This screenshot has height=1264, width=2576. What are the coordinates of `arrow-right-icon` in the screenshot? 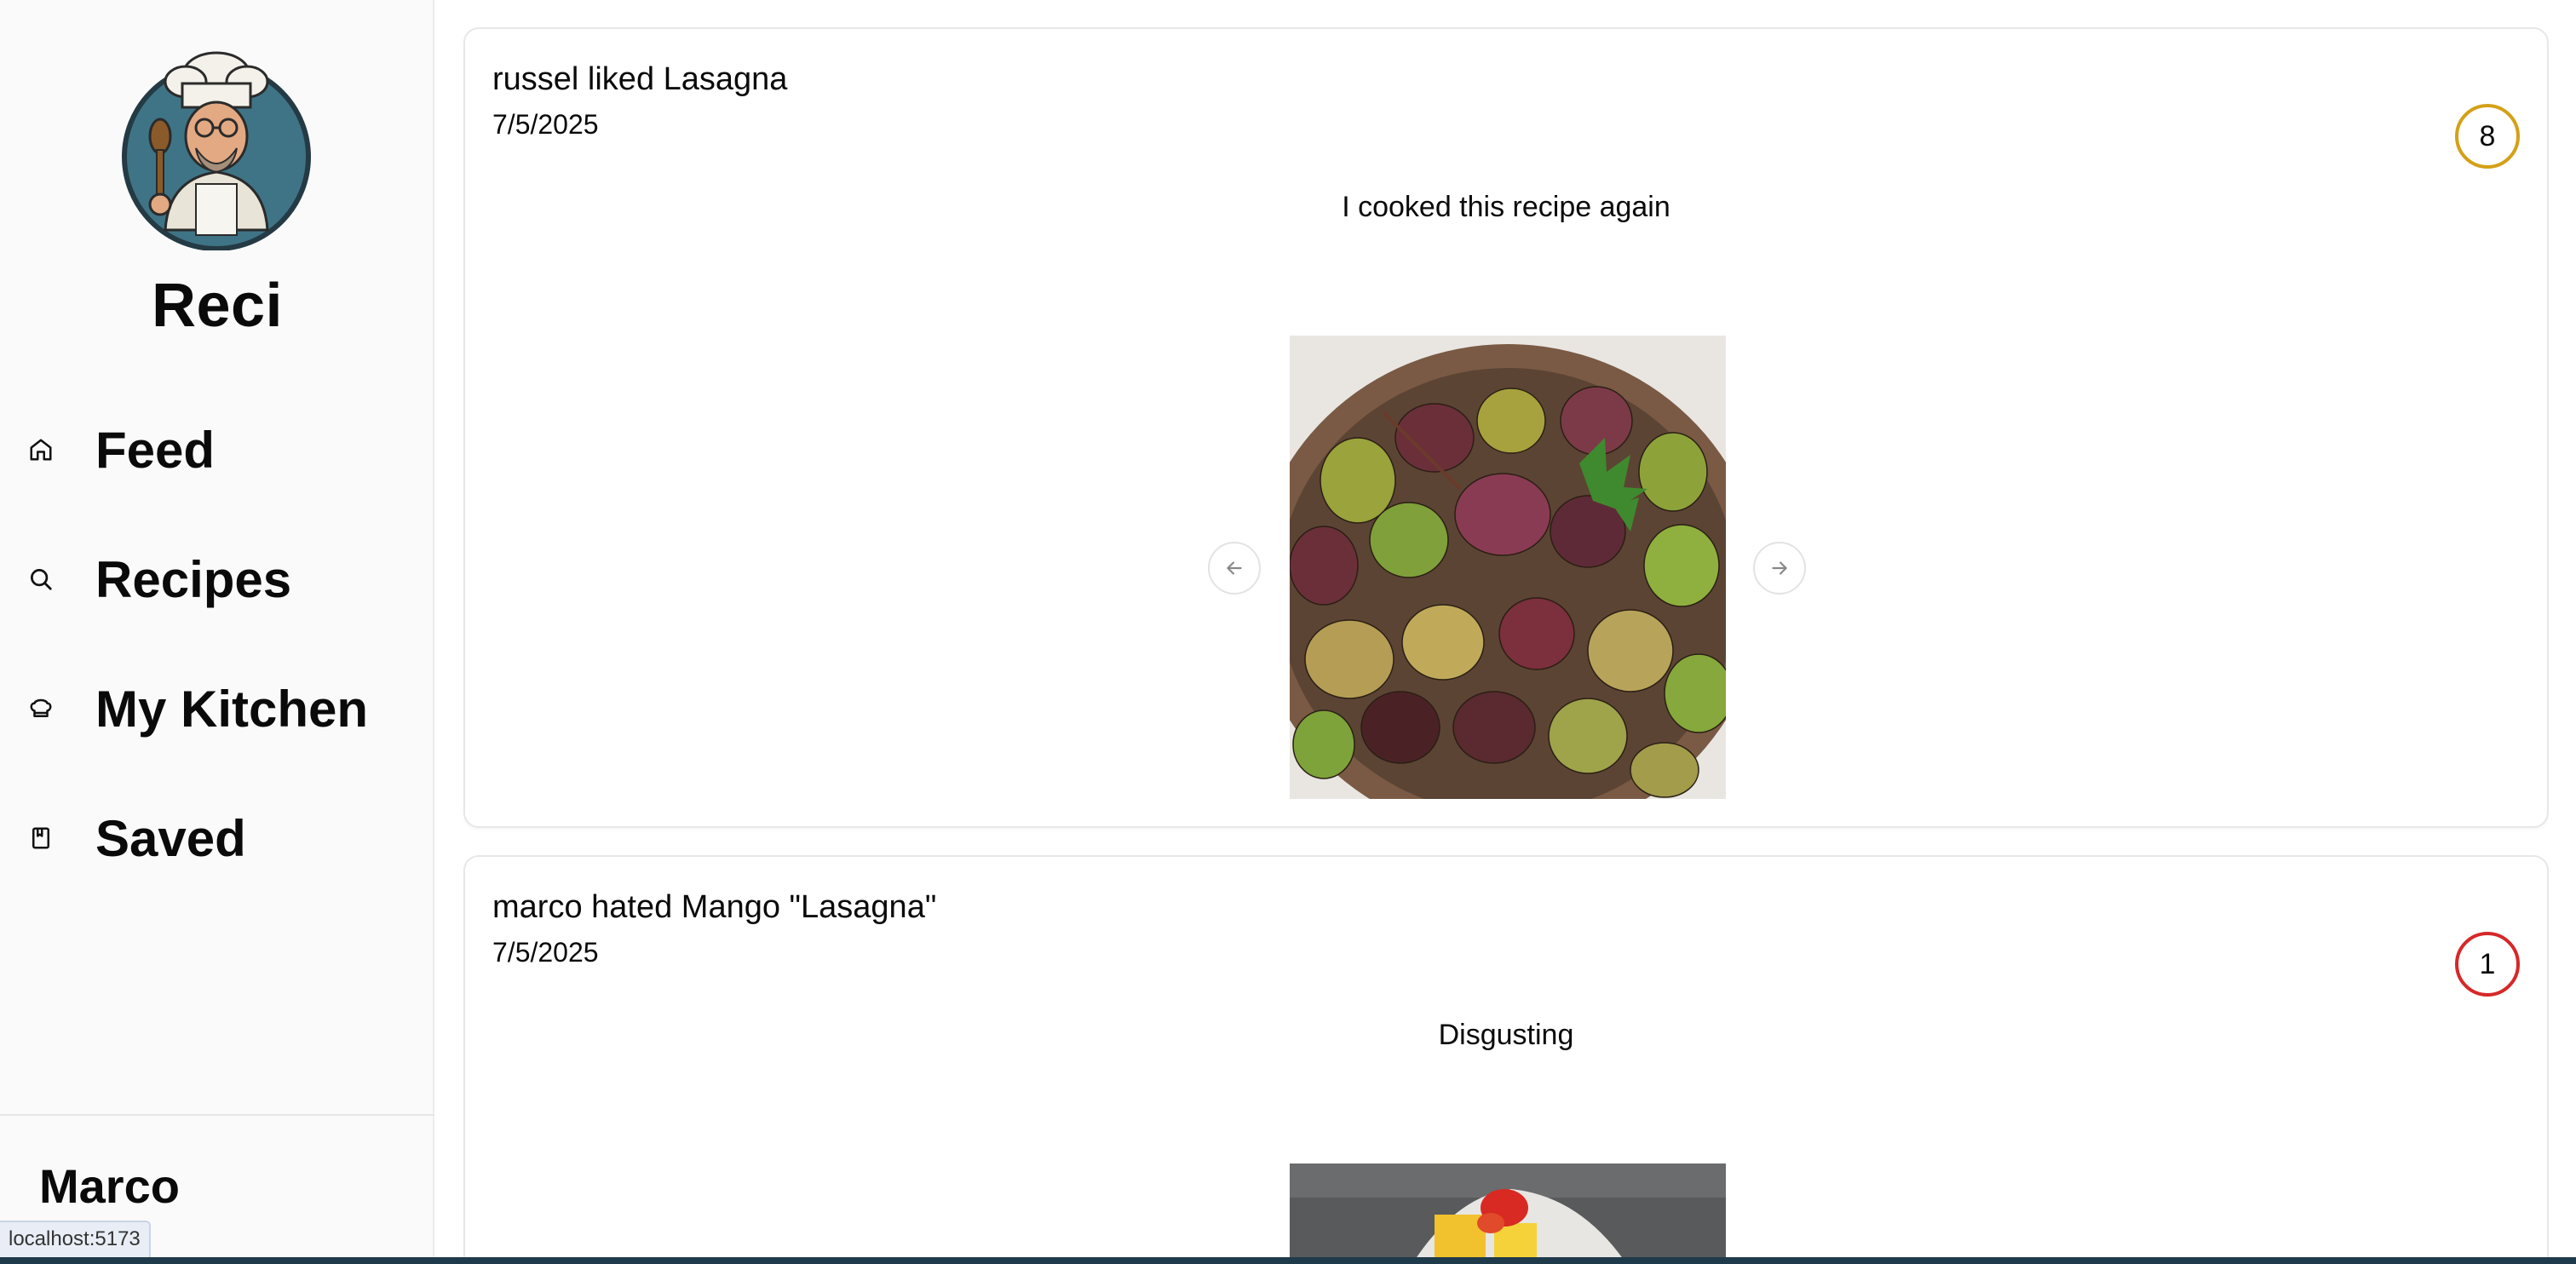 It's located at (1780, 568).